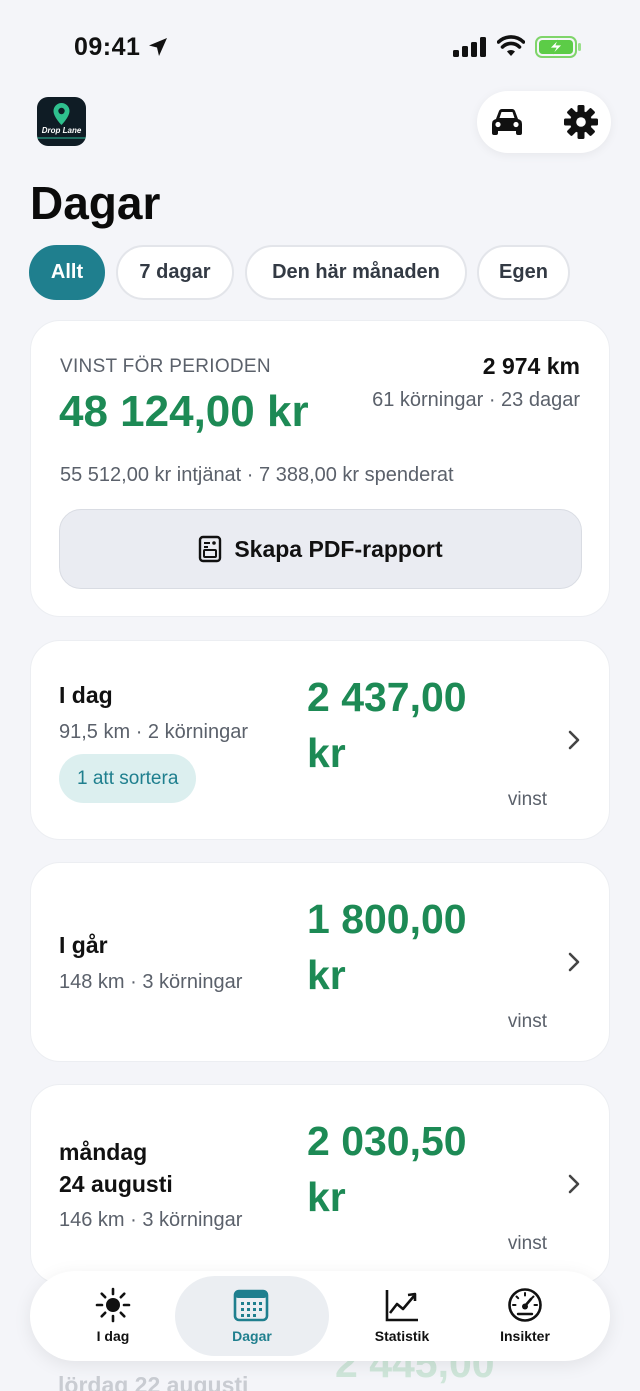 The image size is (640, 1391). Describe the element at coordinates (61, 114) in the screenshot. I see `map-pin-icon` at that location.